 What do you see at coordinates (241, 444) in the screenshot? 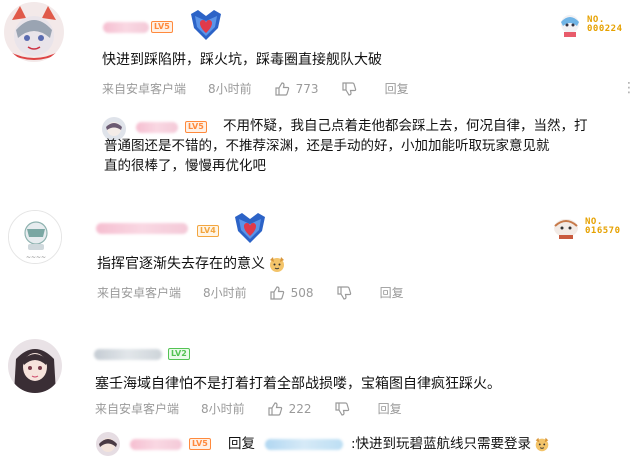
I see `reply-prefix: 回复` at bounding box center [241, 444].